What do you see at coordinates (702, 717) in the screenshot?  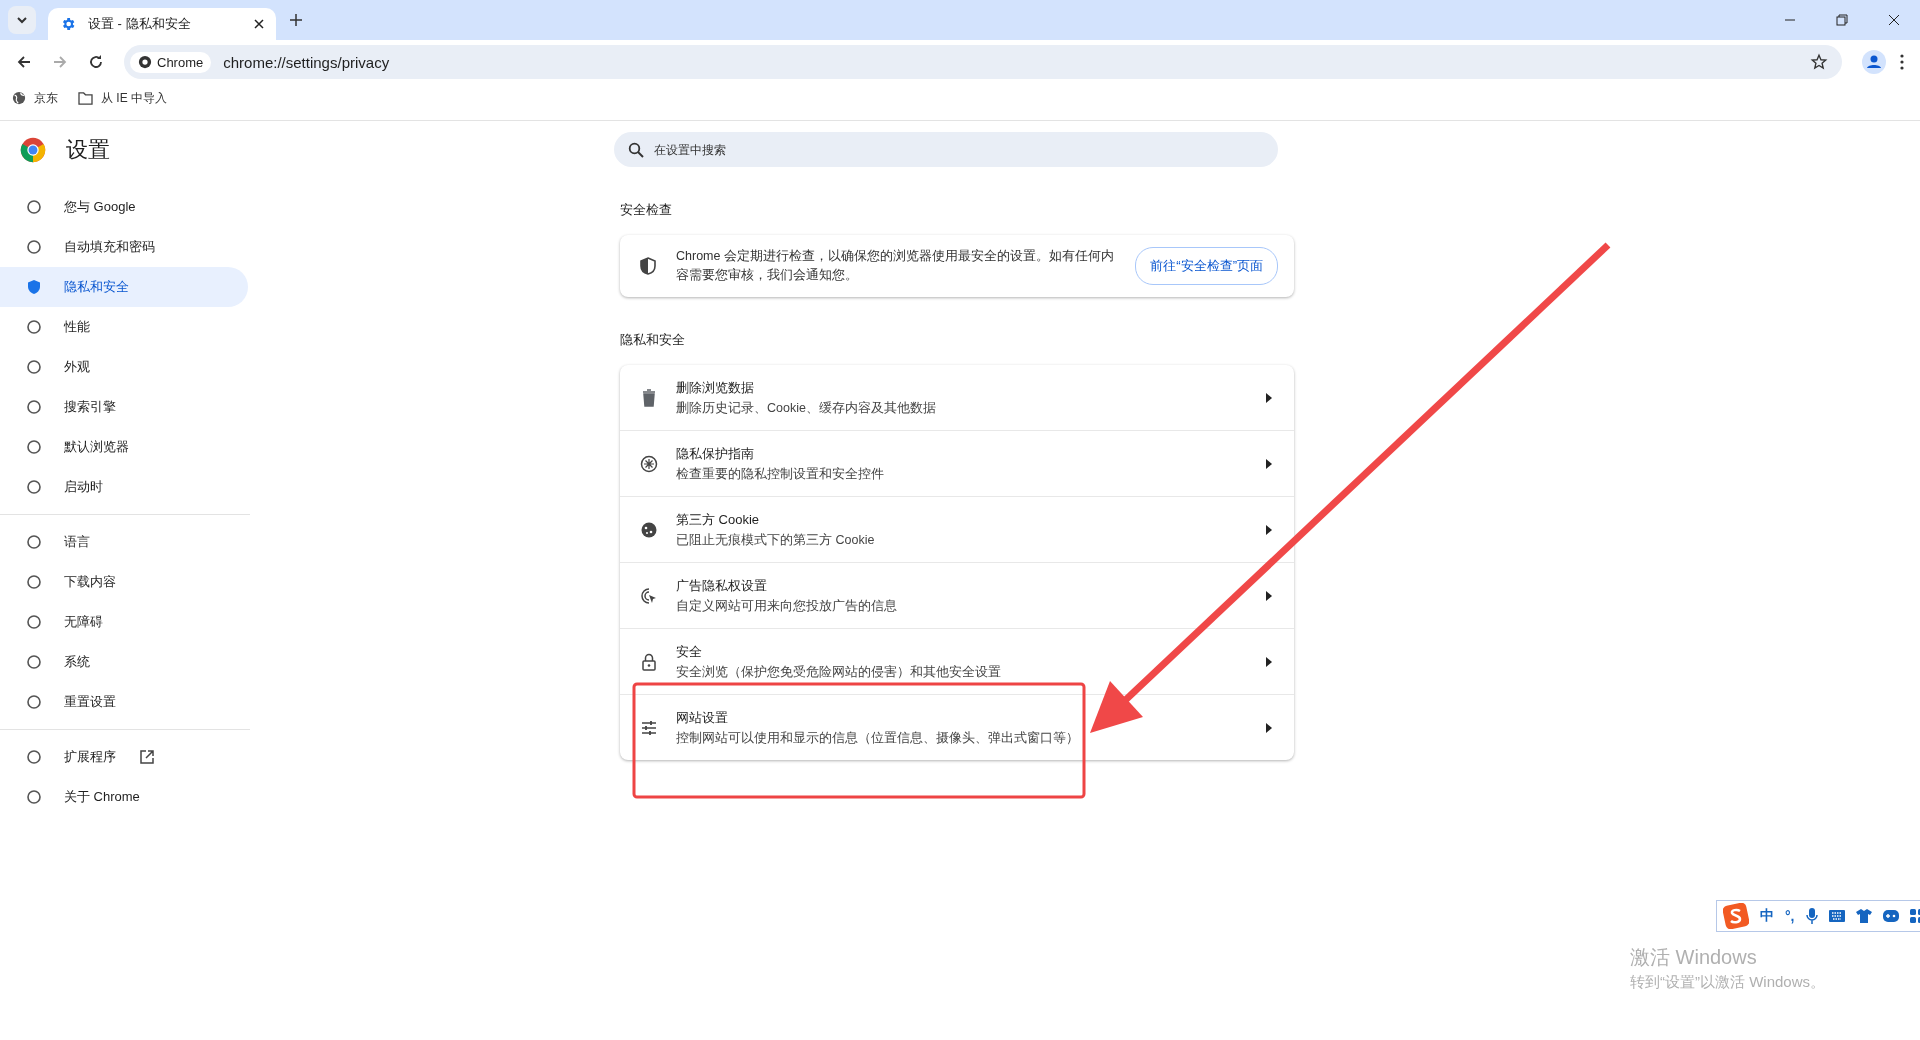 I see `row-title: 网站设置` at bounding box center [702, 717].